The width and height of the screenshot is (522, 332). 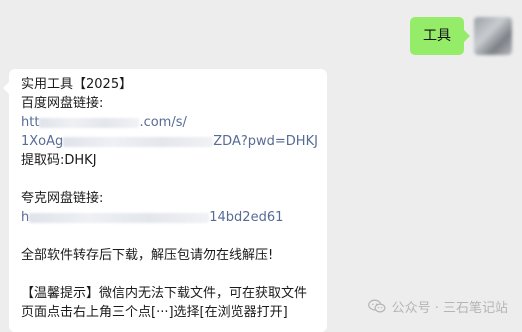 What do you see at coordinates (162, 122) in the screenshot?
I see `baidu-link-end: .com/s/` at bounding box center [162, 122].